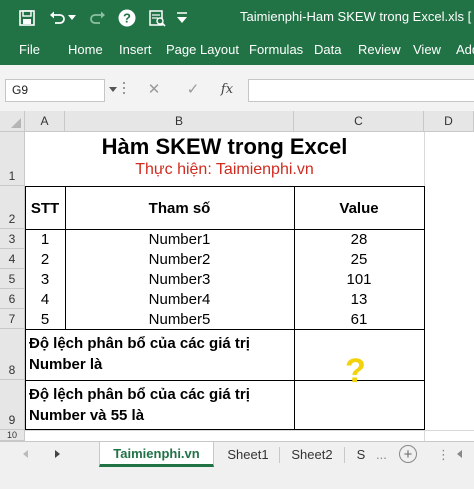 This screenshot has height=489, width=474. What do you see at coordinates (12, 239) in the screenshot?
I see `row-header-3: 3` at bounding box center [12, 239].